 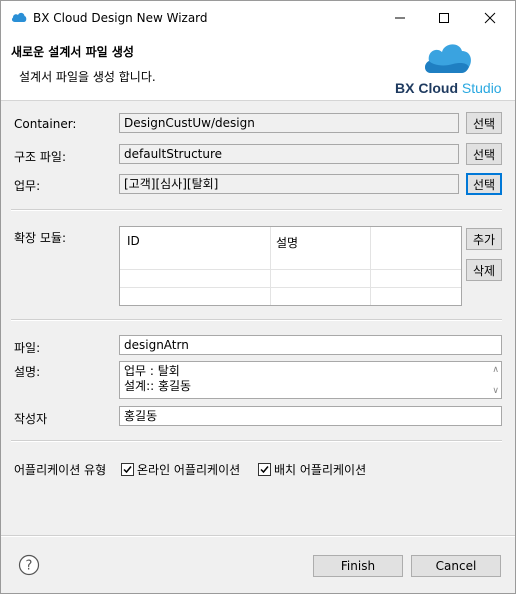 I want to click on app-type-label: 어플리케이션 유형, so click(x=60, y=470).